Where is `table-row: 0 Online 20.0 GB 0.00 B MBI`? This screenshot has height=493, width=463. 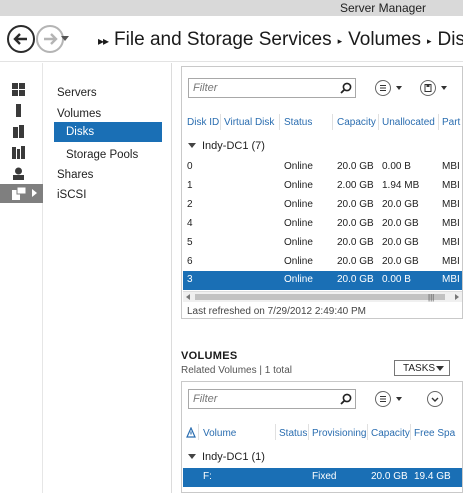 table-row: 0 Online 20.0 GB 0.00 B MBI is located at coordinates (322, 167).